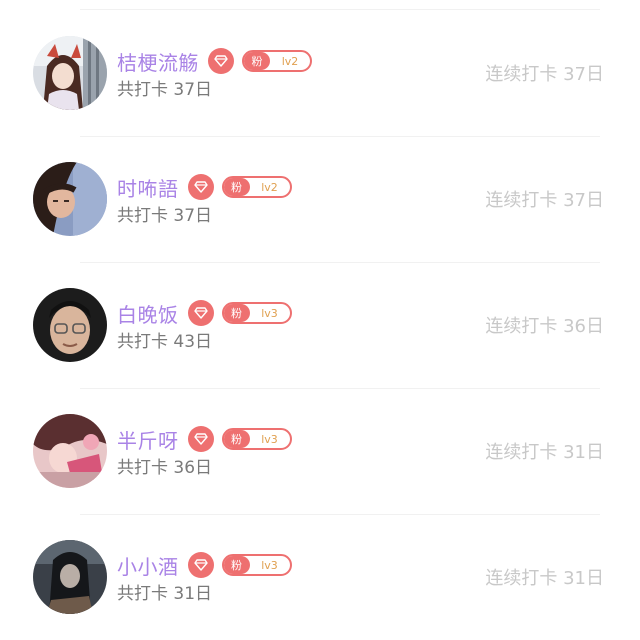 The height and width of the screenshot is (640, 640). What do you see at coordinates (148, 313) in the screenshot?
I see `user-name: 白晚饭` at bounding box center [148, 313].